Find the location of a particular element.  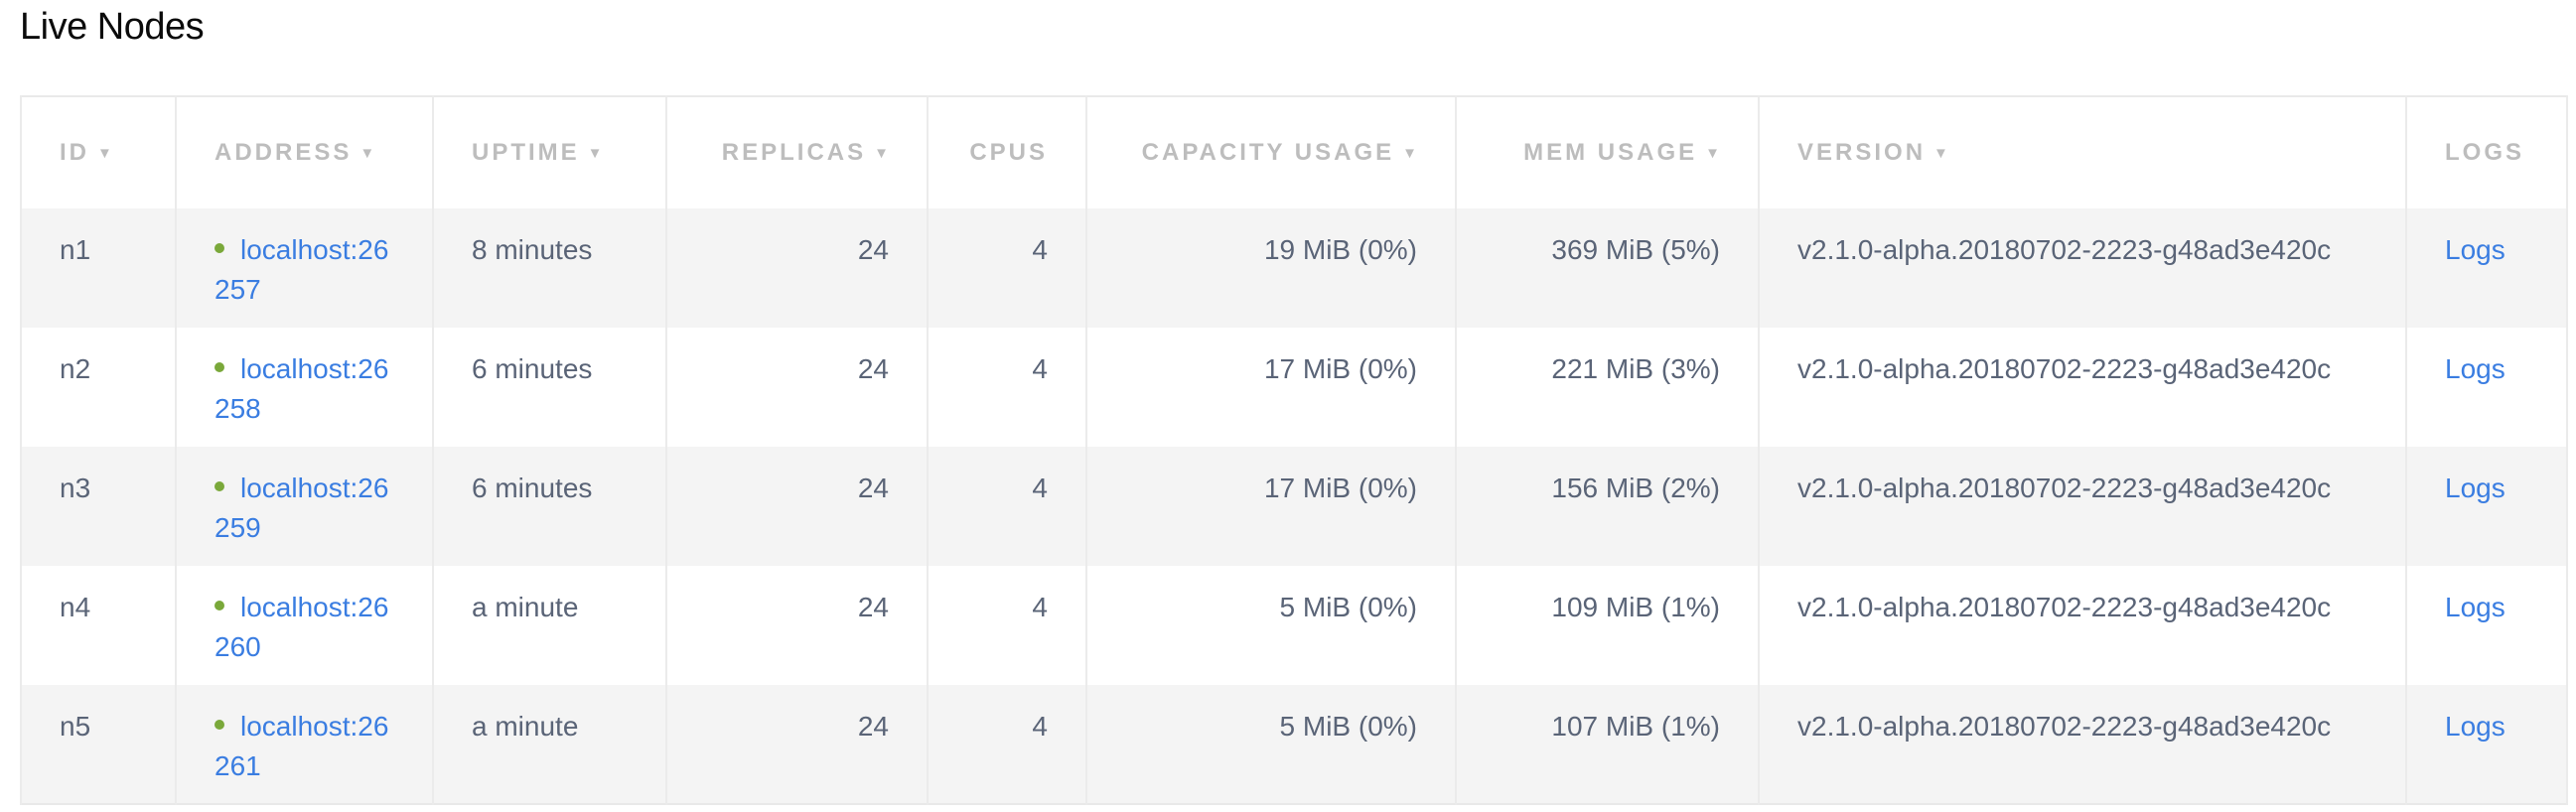

node-mem-usage: 107 MiB (1%) is located at coordinates (1608, 744).